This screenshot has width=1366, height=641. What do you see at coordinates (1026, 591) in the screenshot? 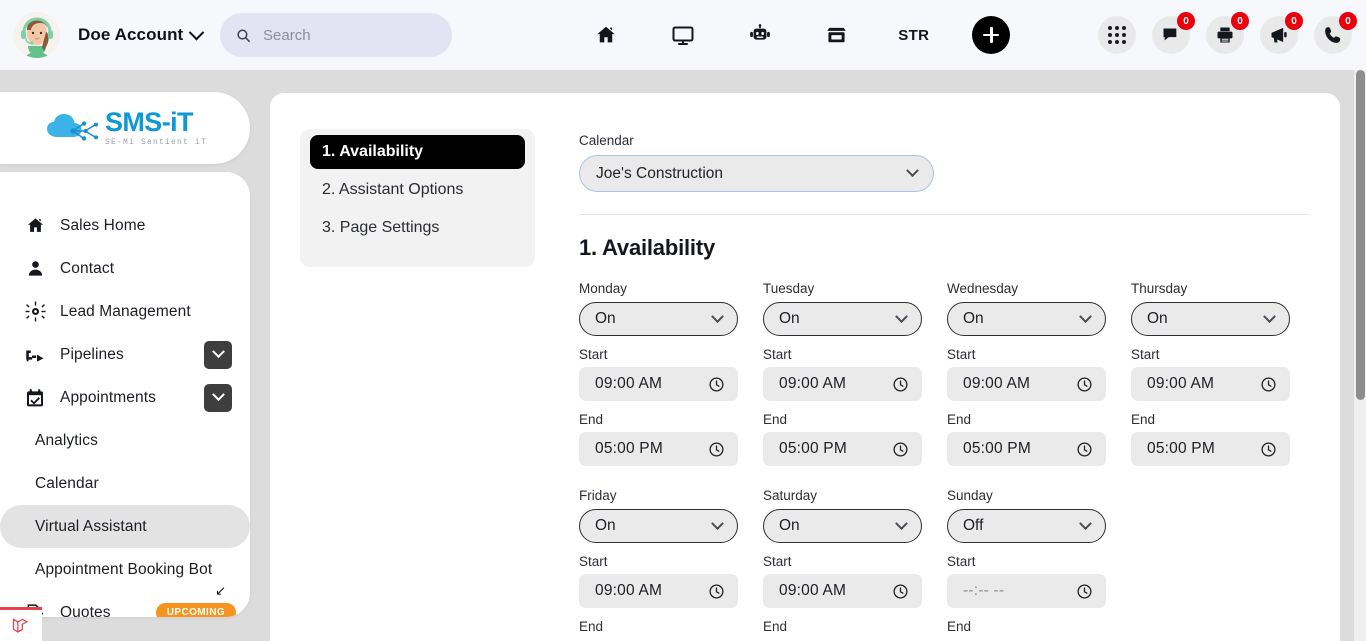
I see `start-time-input: --:-- --` at bounding box center [1026, 591].